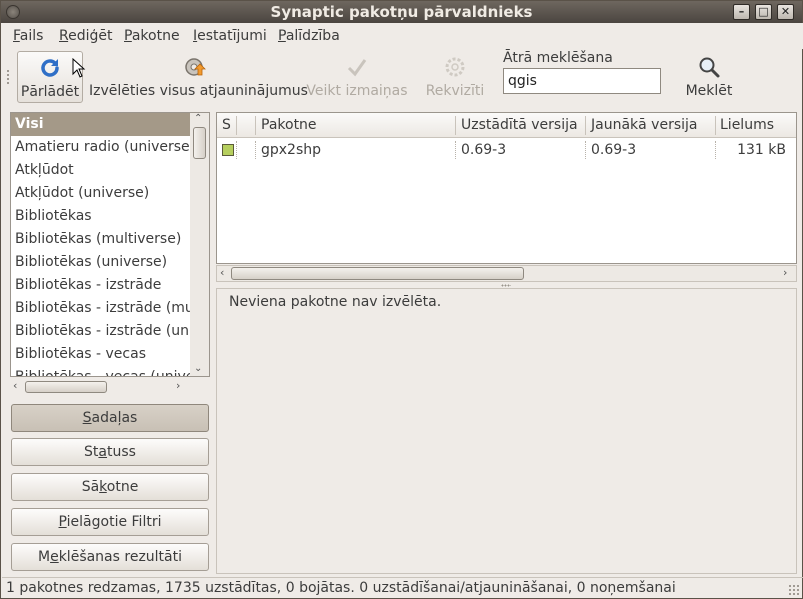  I want to click on package-status-icon, so click(228, 150).